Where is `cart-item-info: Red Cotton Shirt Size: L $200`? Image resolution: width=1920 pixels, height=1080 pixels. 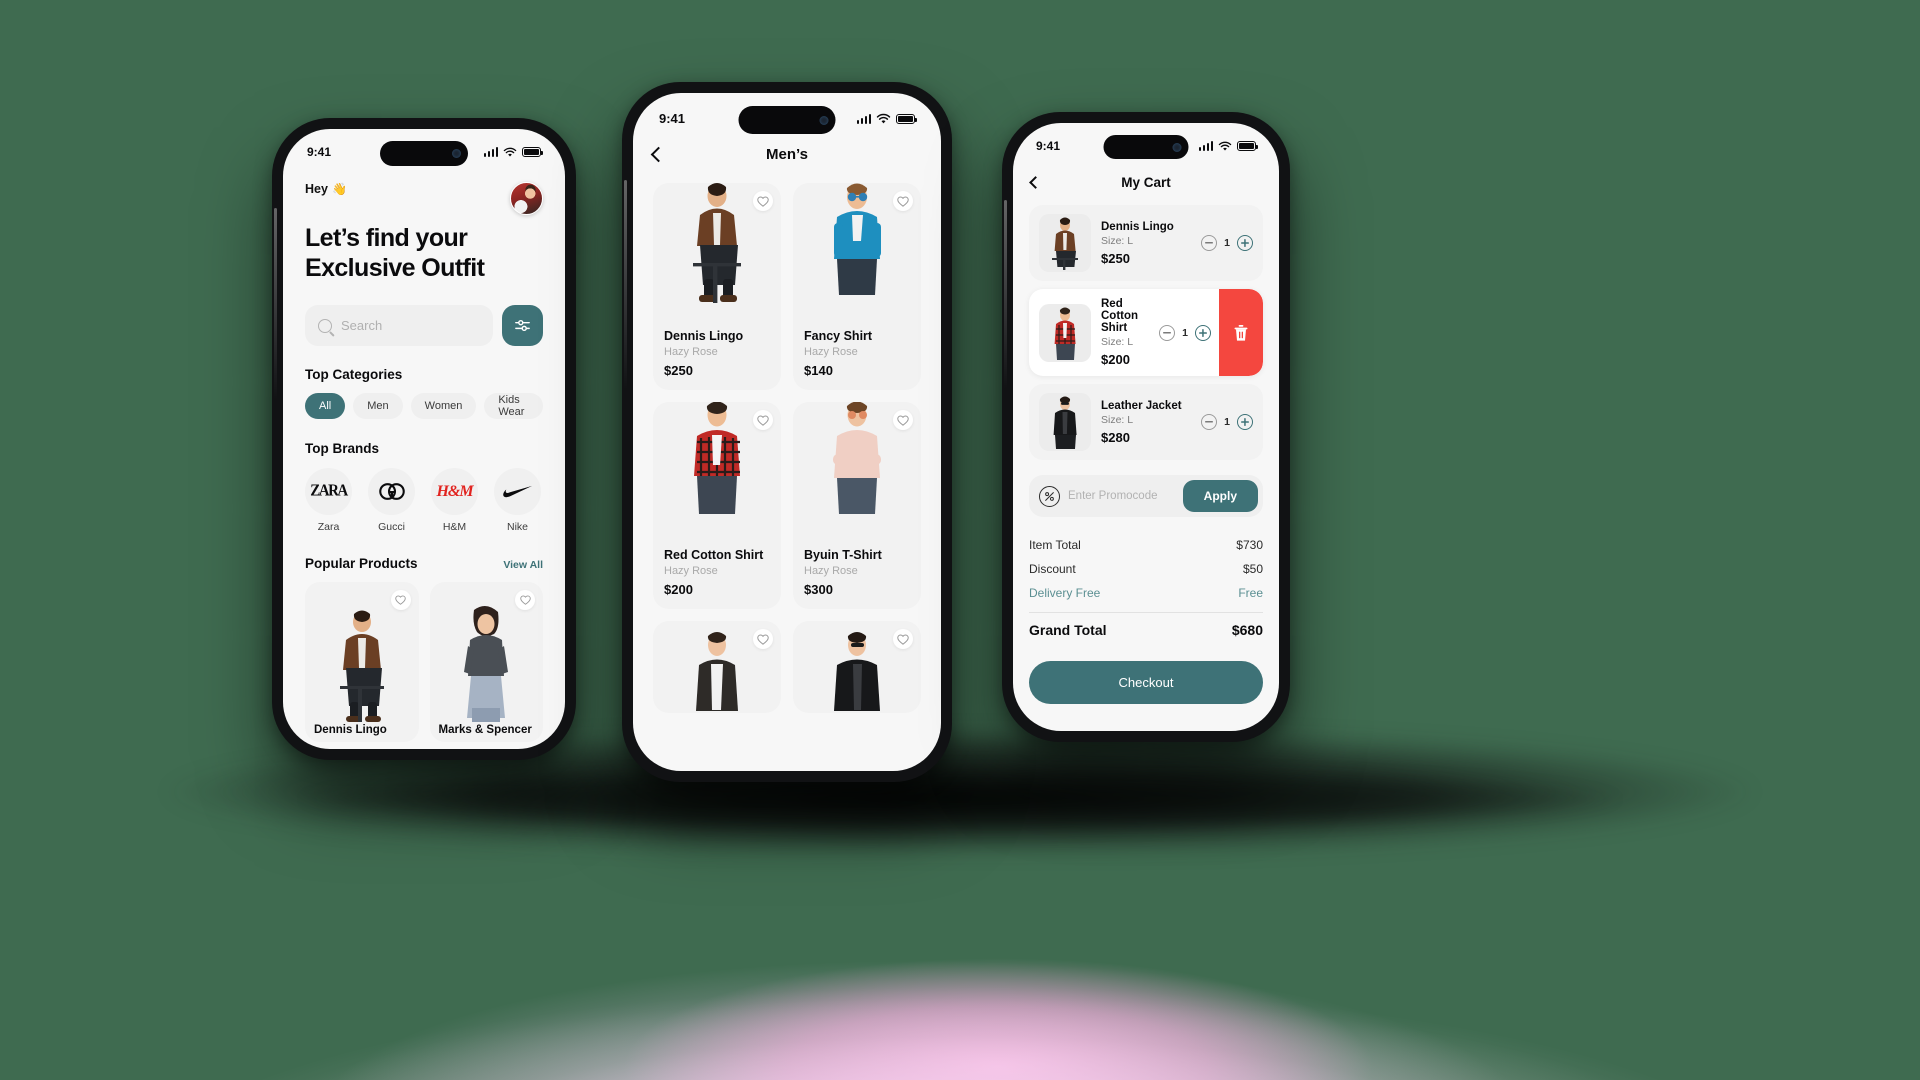
cart-item-info: Red Cotton Shirt Size: L $200 is located at coordinates (1125, 332).